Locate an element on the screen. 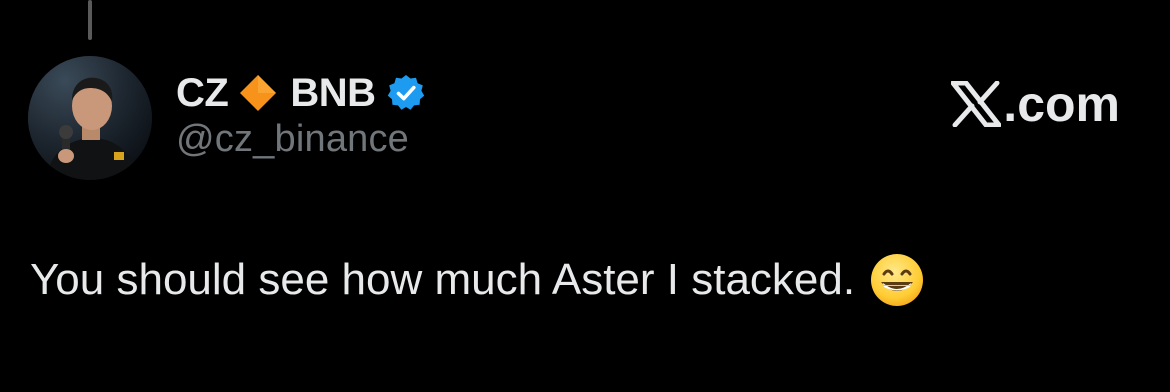  diamond-icon is located at coordinates (258, 93).